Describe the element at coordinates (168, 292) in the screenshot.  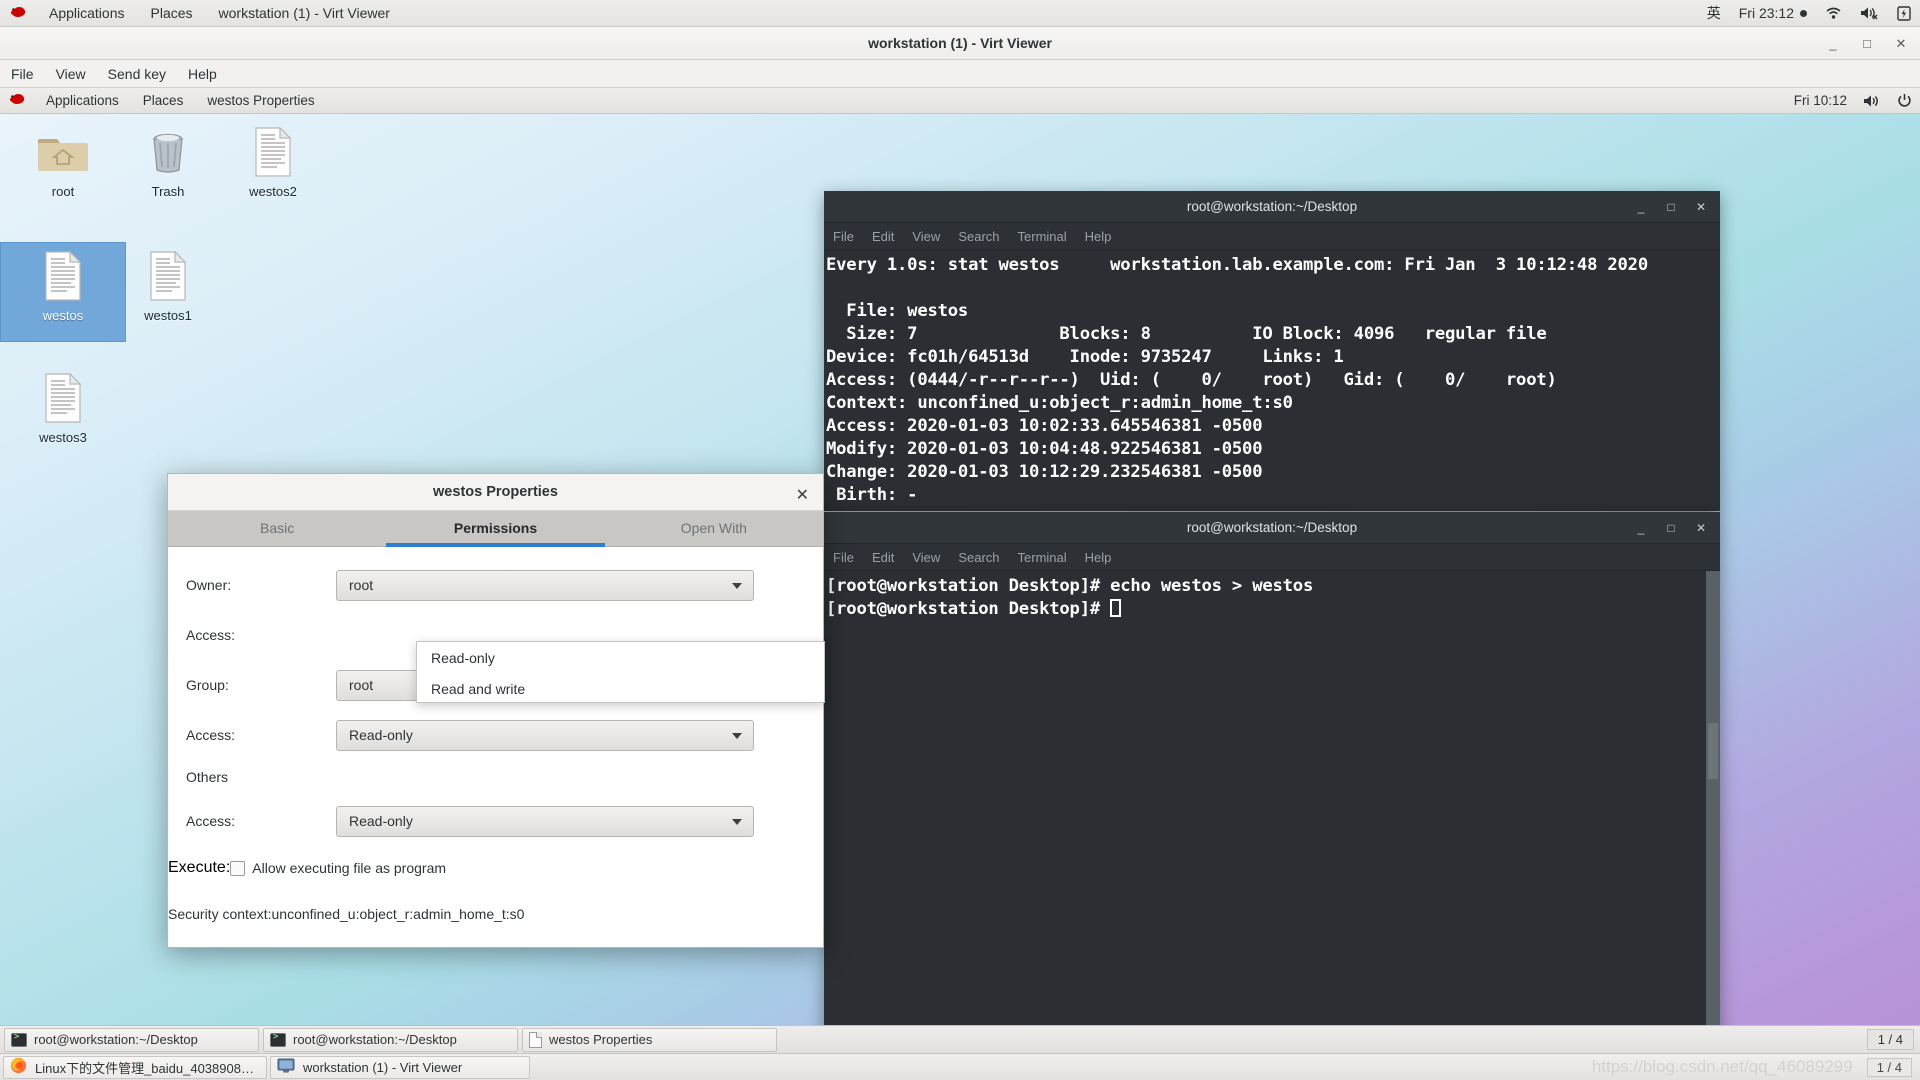
I see `desktop-icon-westos1: westos1` at that location.